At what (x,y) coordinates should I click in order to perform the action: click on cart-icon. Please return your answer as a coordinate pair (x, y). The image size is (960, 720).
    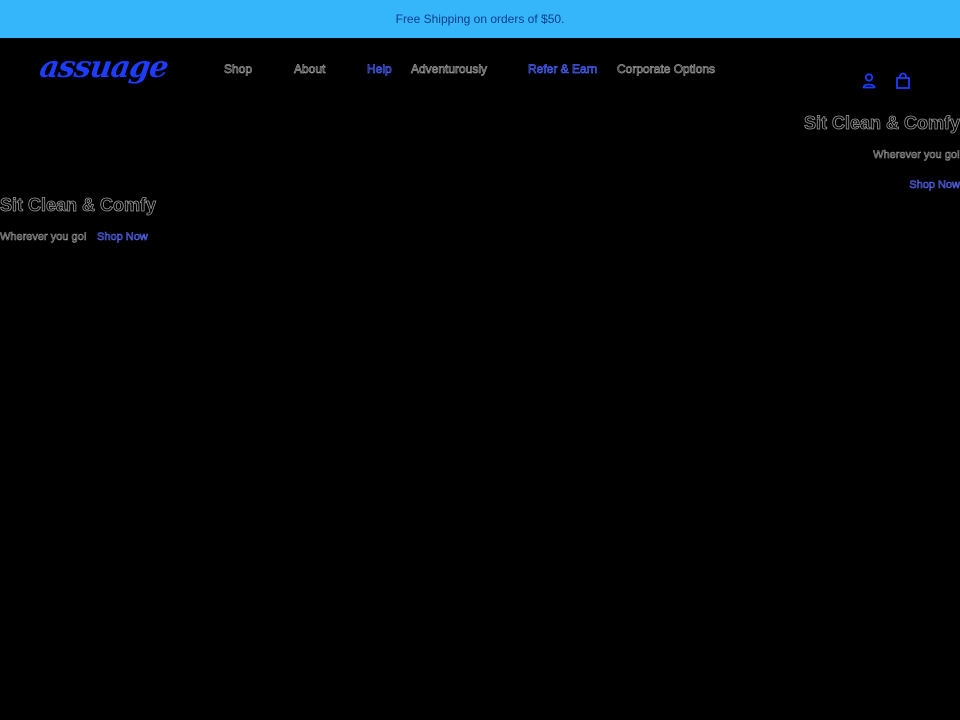
    Looking at the image, I should click on (903, 81).